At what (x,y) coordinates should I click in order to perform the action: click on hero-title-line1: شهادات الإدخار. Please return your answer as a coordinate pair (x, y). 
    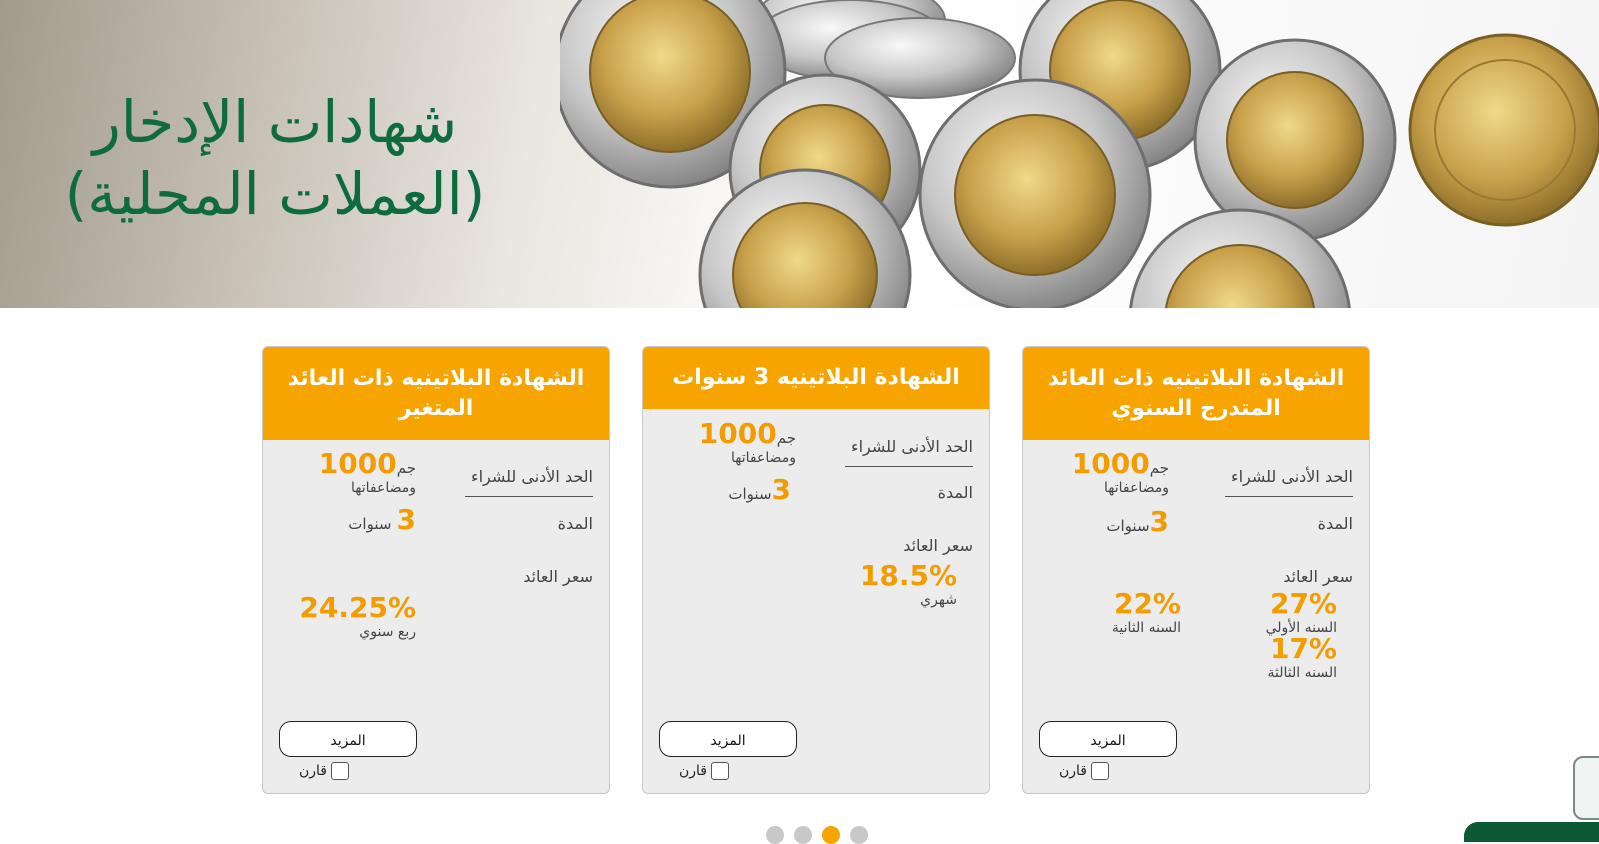
    Looking at the image, I should click on (275, 122).